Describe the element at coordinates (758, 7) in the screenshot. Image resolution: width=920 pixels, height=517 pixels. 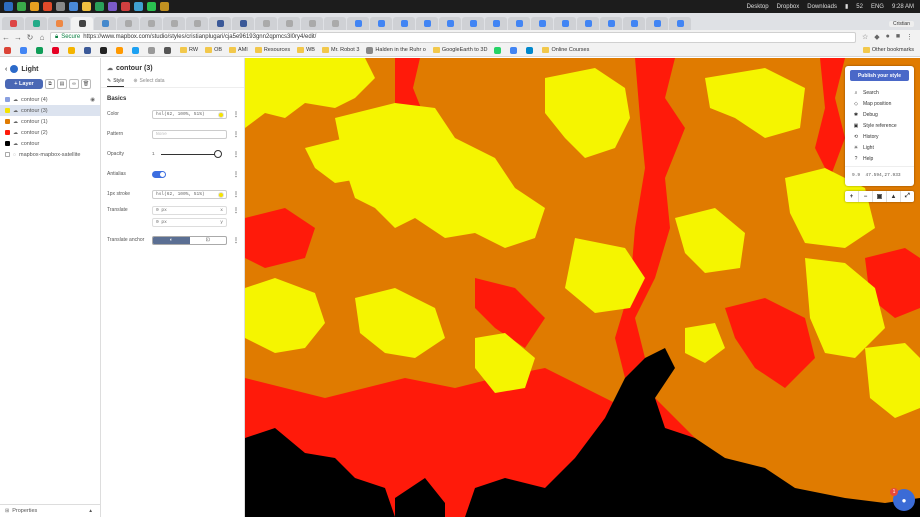
I see `taskbar-desktop: Desktop` at that location.